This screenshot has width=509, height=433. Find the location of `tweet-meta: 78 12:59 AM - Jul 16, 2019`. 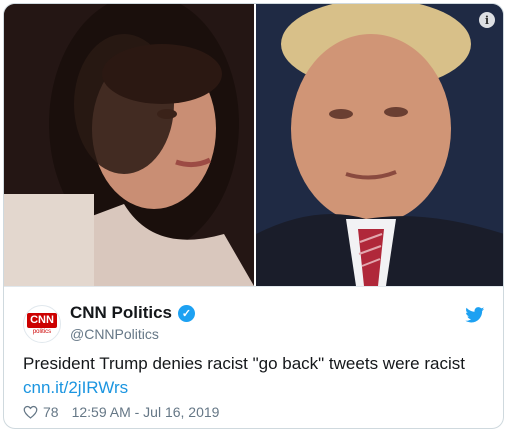

tweet-meta: 78 12:59 AM - Jul 16, 2019 is located at coordinates (121, 412).